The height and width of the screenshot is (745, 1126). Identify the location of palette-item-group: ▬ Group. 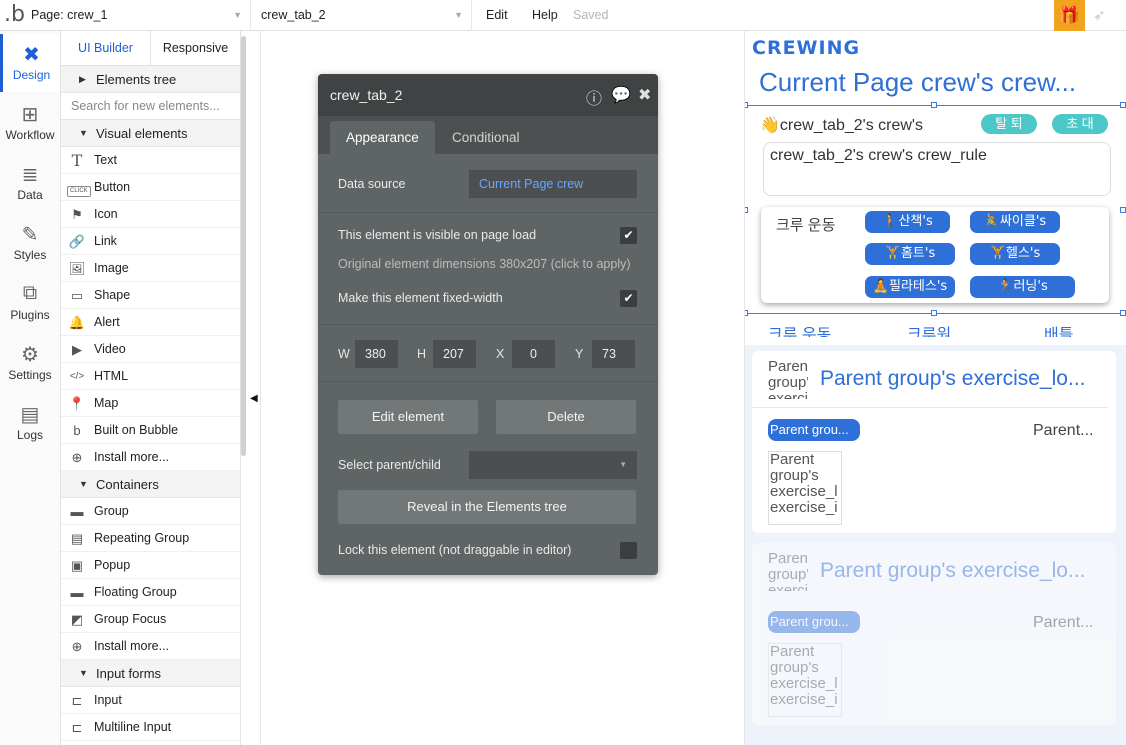
(150, 511).